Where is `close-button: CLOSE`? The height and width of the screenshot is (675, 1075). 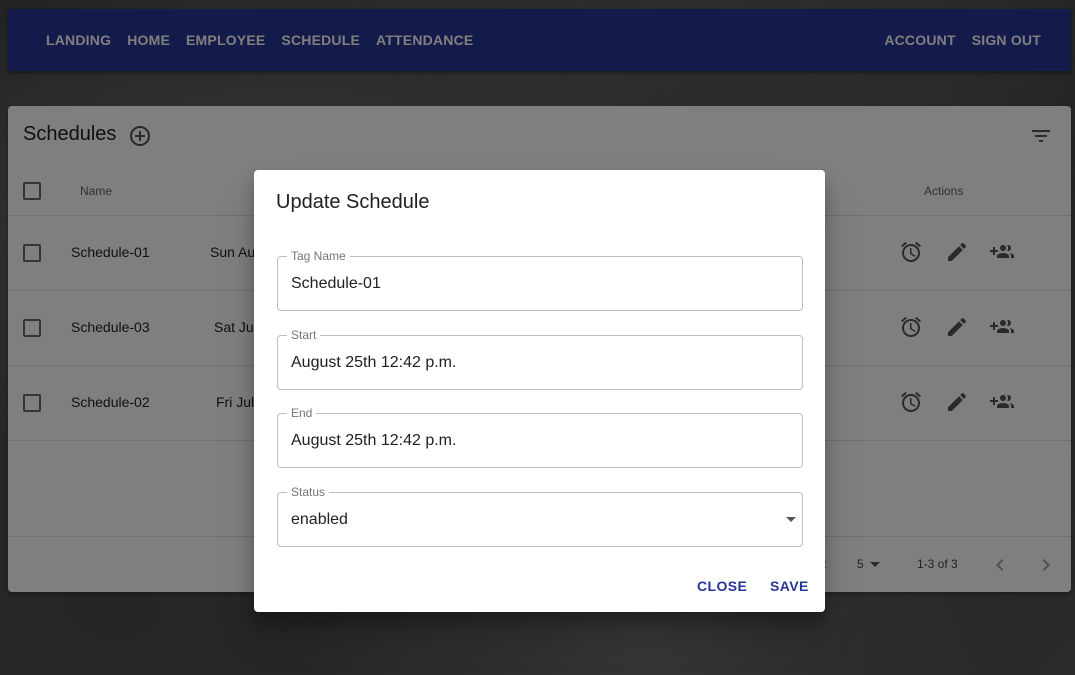 close-button: CLOSE is located at coordinates (722, 586).